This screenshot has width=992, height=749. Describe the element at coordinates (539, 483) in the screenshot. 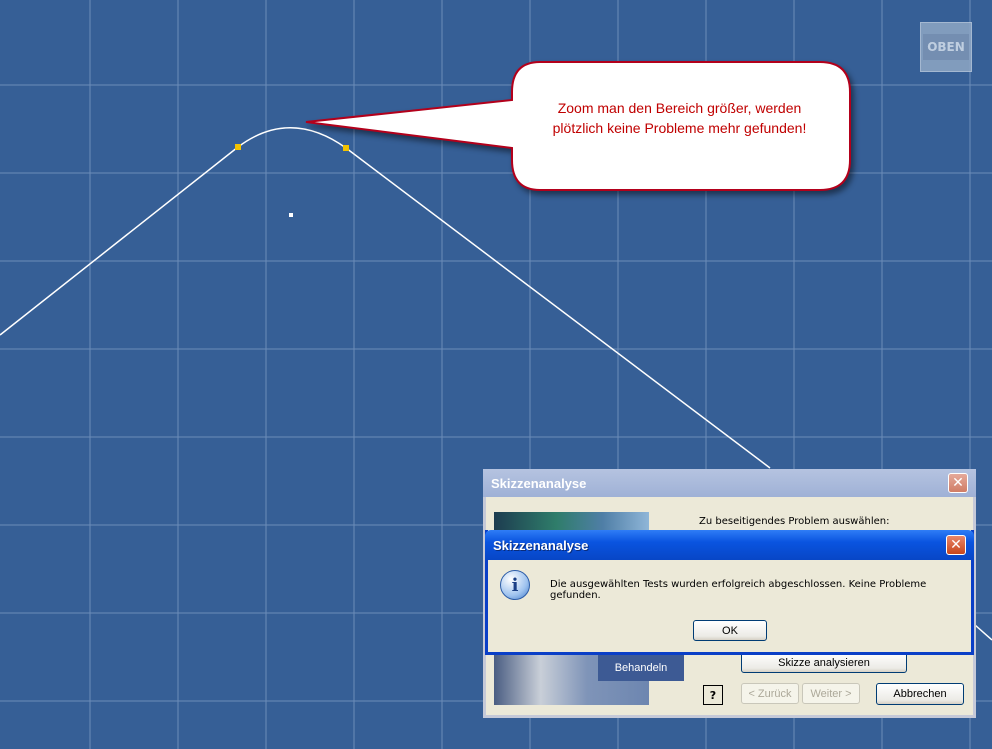

I see `wizard-title: Skizzenanalyse` at that location.